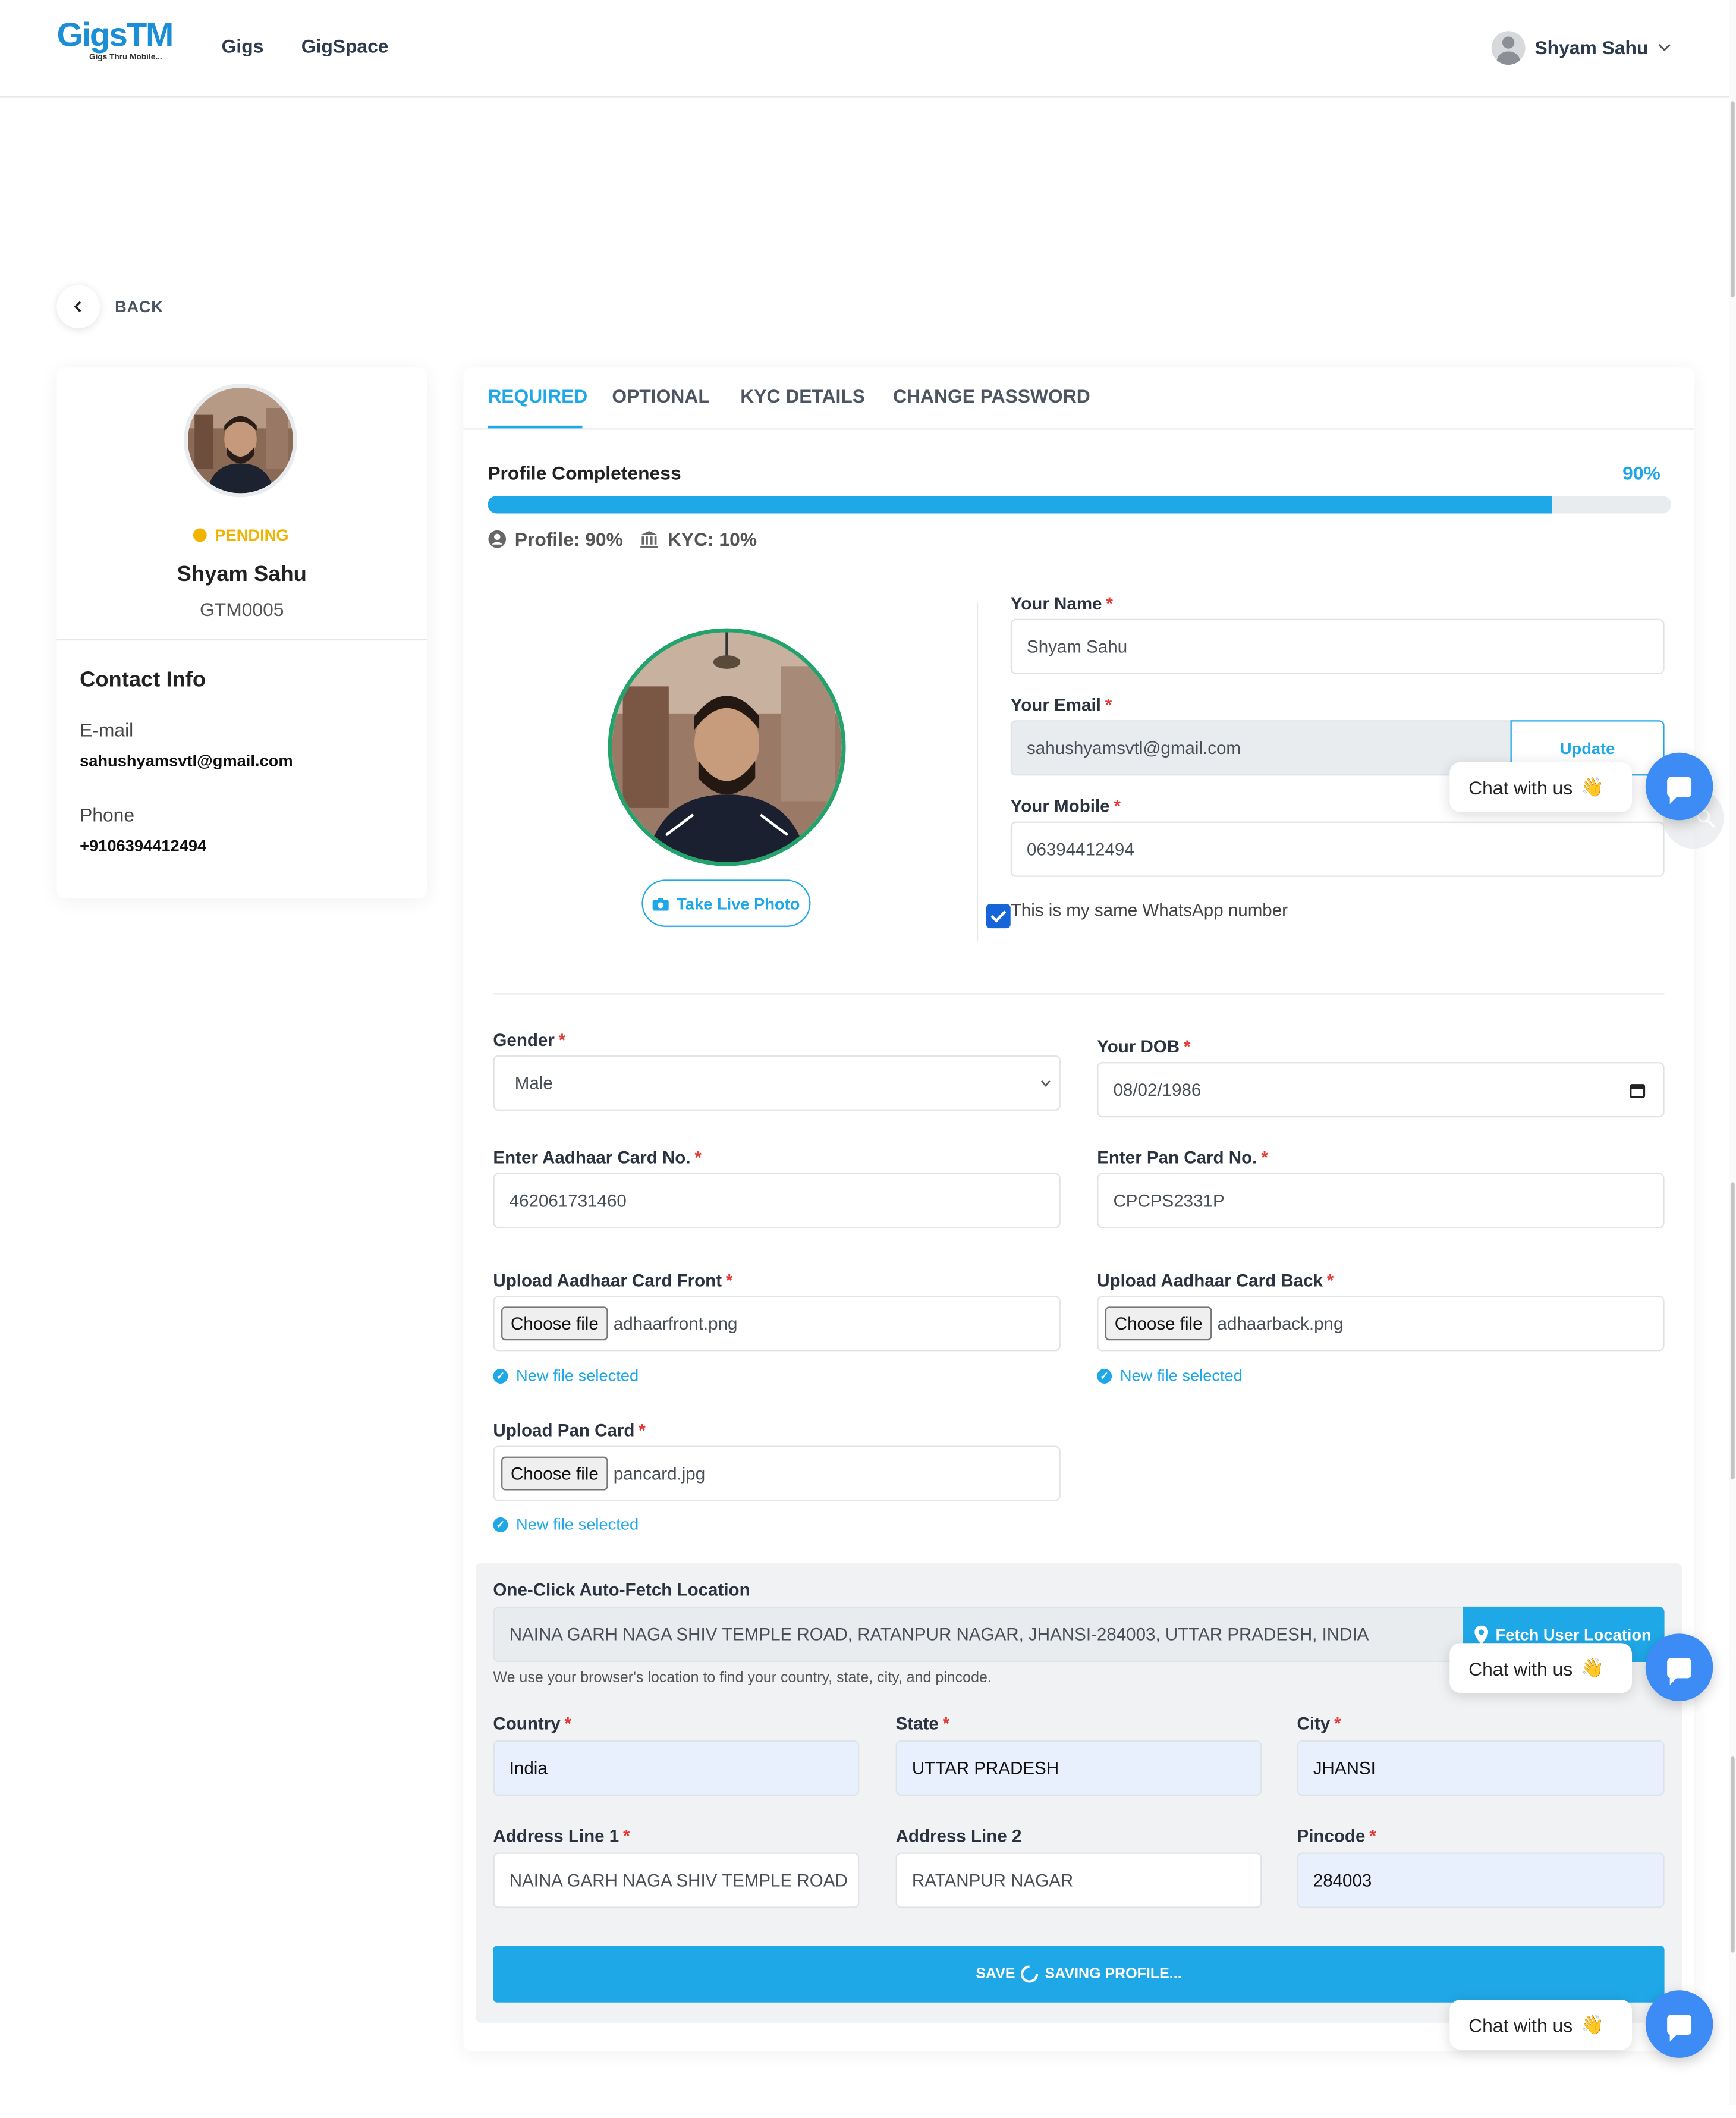 This screenshot has height=2118, width=1736. What do you see at coordinates (1262, 748) in the screenshot?
I see `email-input: sahushyamsvtl@gmail.com` at bounding box center [1262, 748].